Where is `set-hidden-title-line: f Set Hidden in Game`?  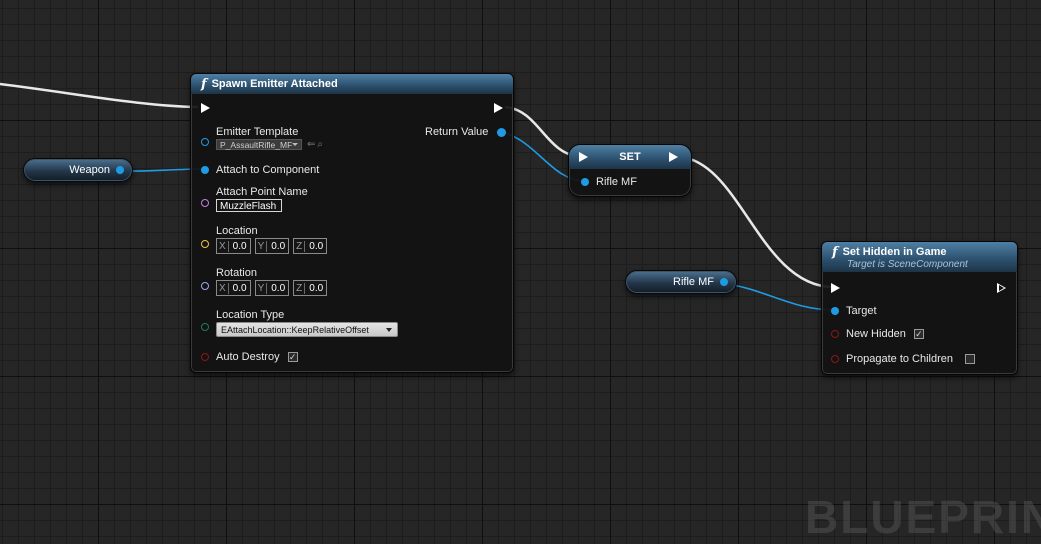 set-hidden-title-line: f Set Hidden in Game is located at coordinates (889, 252).